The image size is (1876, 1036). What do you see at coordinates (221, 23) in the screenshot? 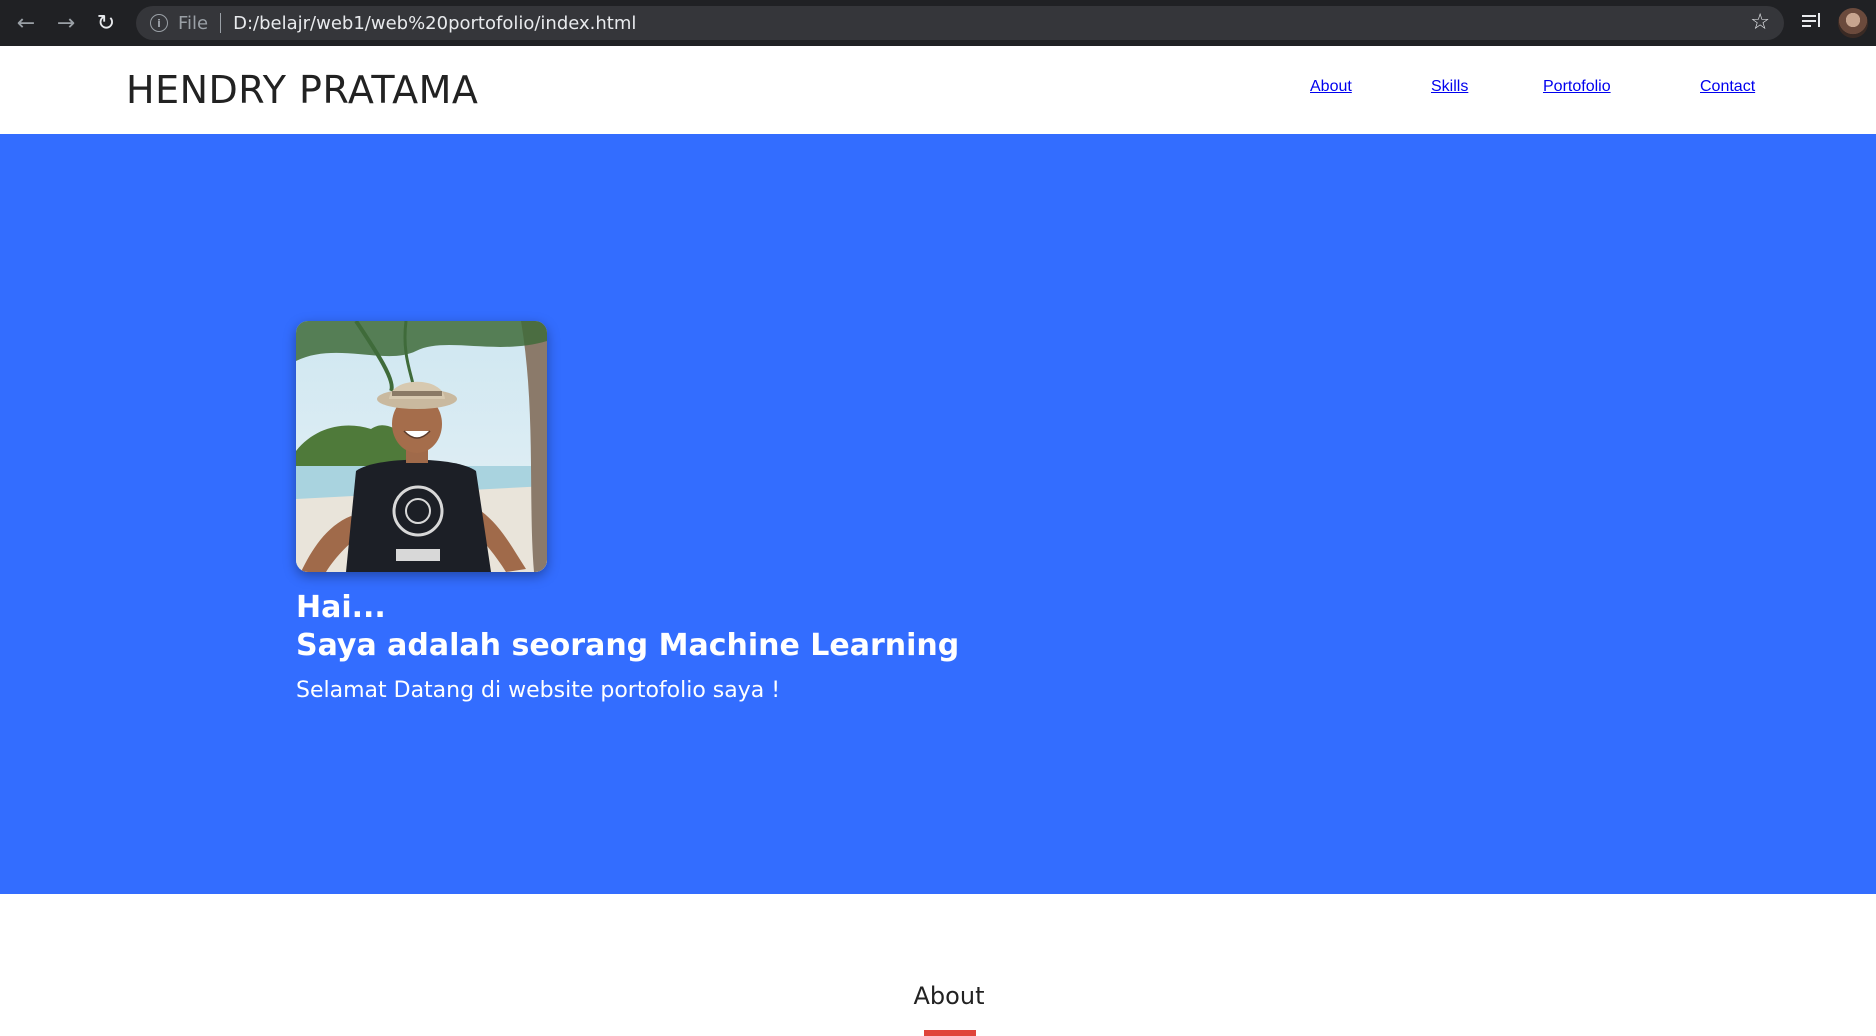
I see `url-separator` at bounding box center [221, 23].